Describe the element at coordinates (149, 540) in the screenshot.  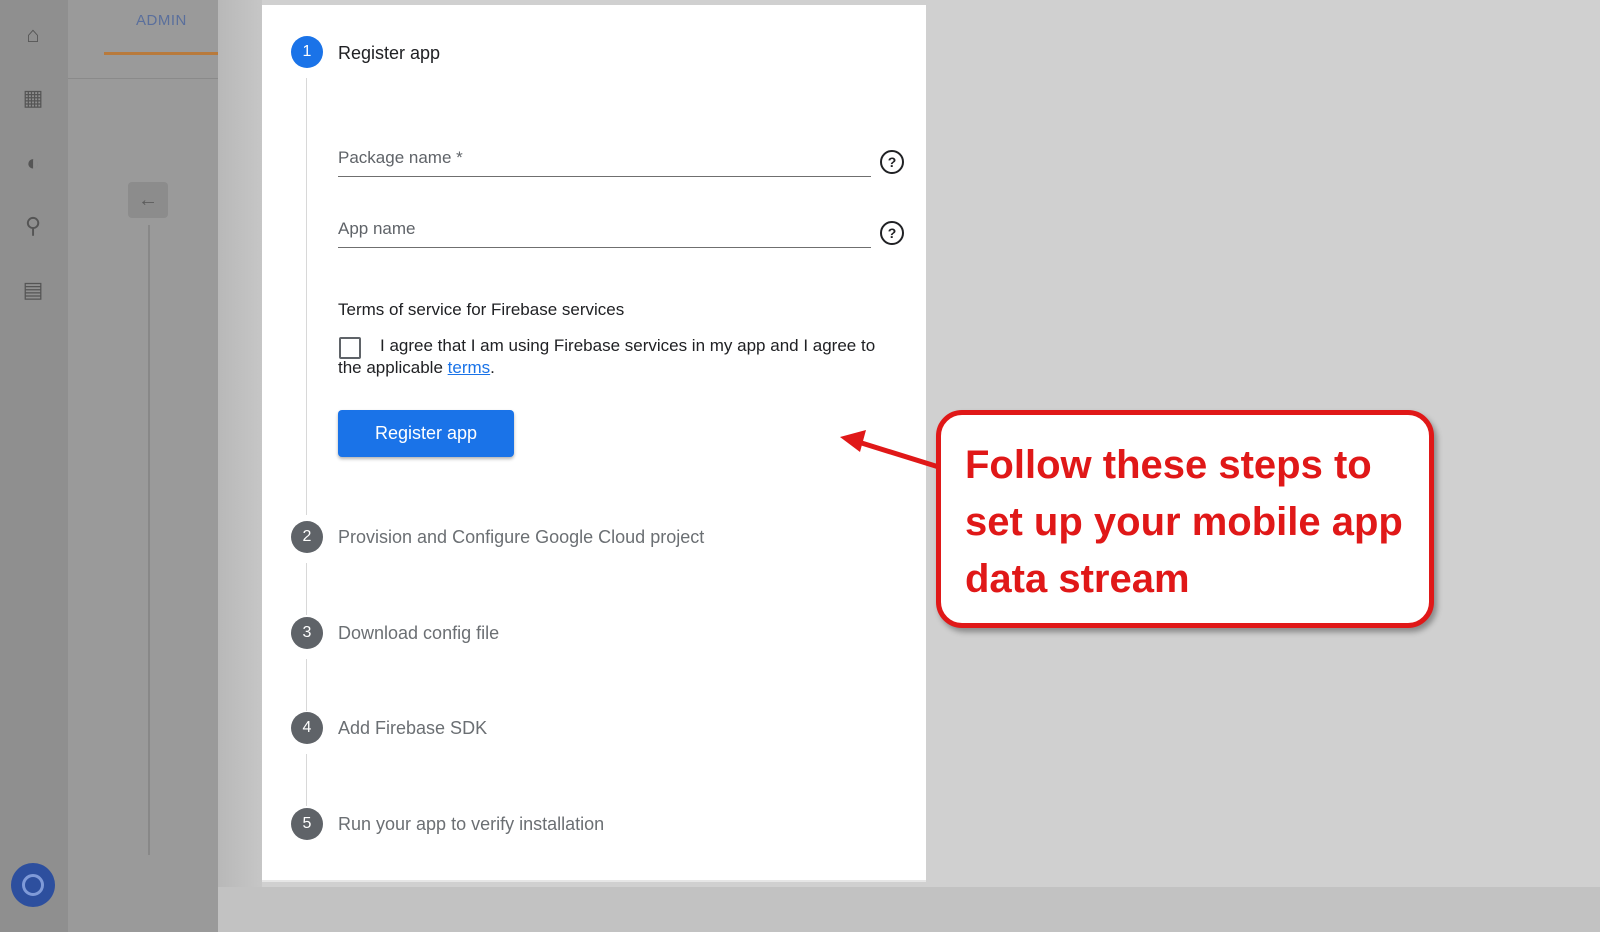
I see `column-divider` at that location.